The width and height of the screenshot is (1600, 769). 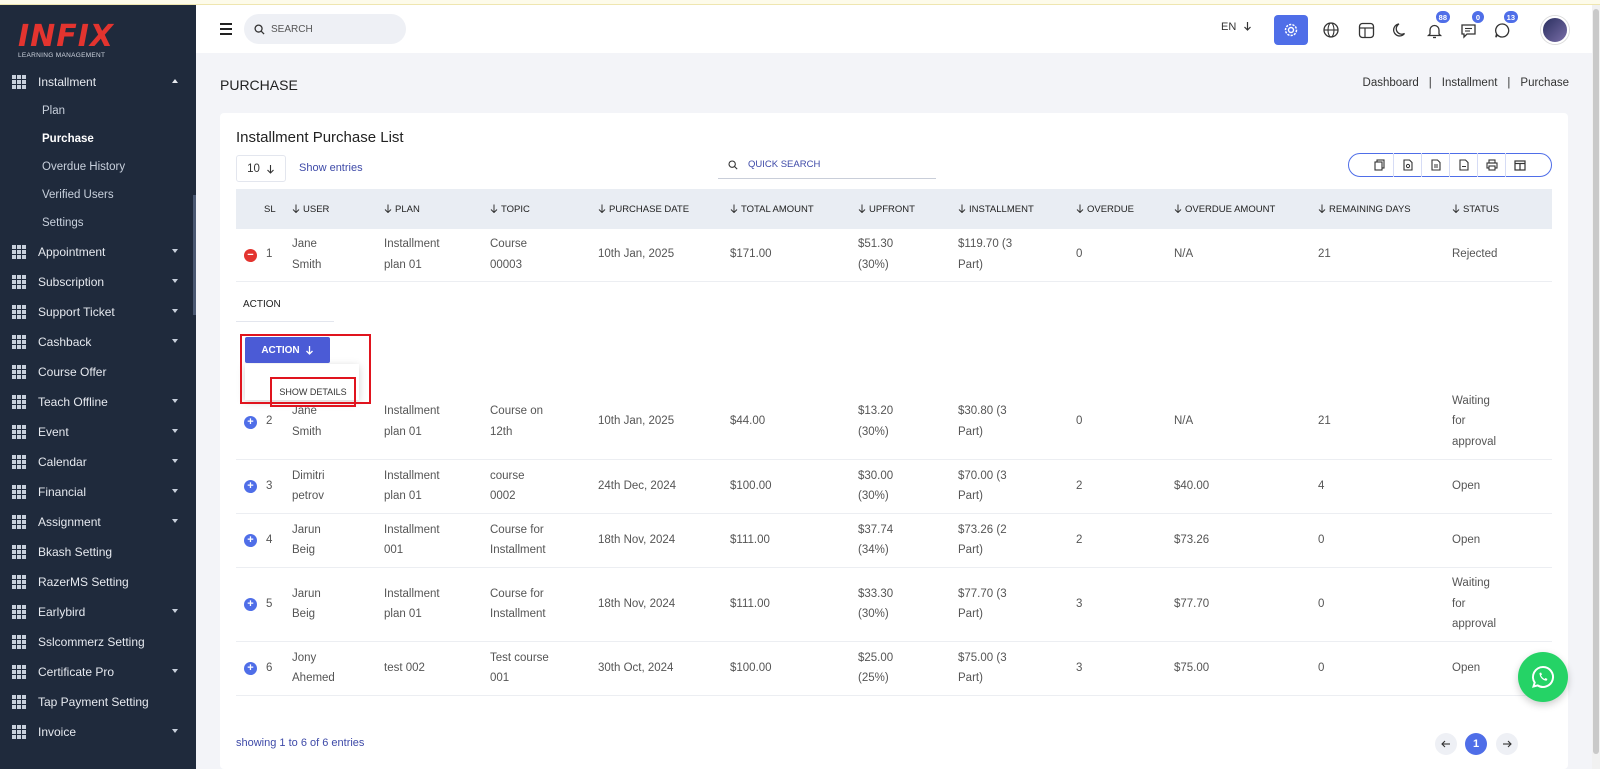 What do you see at coordinates (982, 657) in the screenshot?
I see `cell-line: $75.00 (3` at bounding box center [982, 657].